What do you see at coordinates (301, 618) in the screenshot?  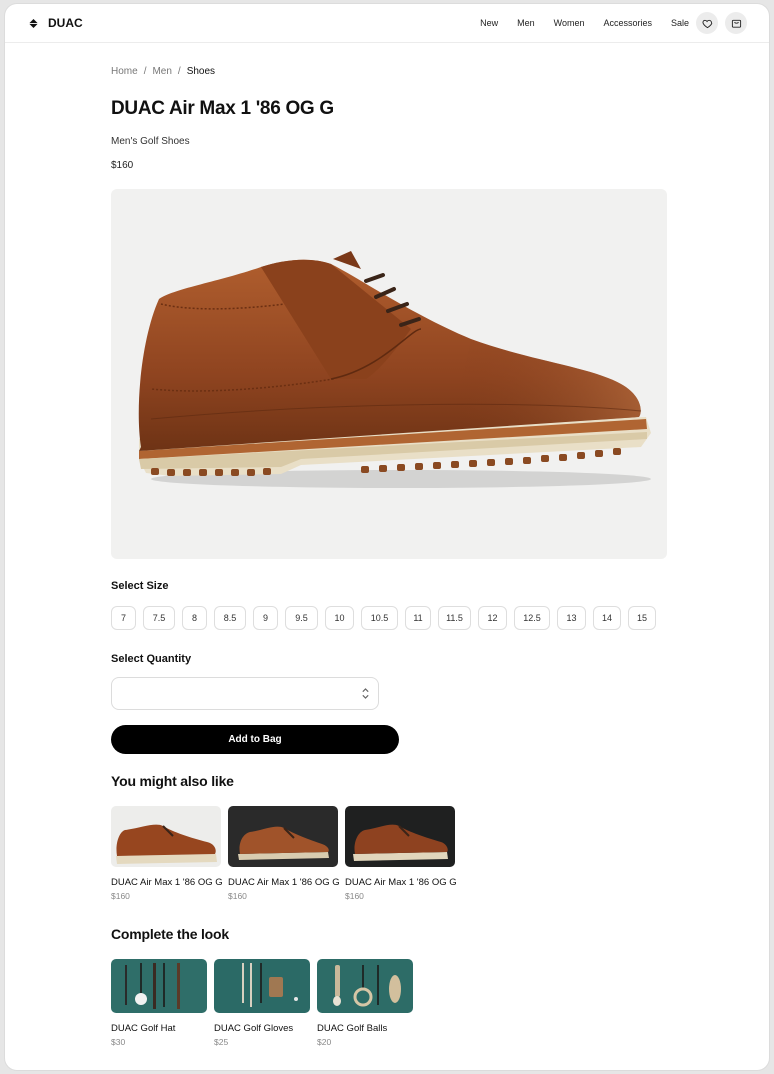 I see `size-option: 9.5` at bounding box center [301, 618].